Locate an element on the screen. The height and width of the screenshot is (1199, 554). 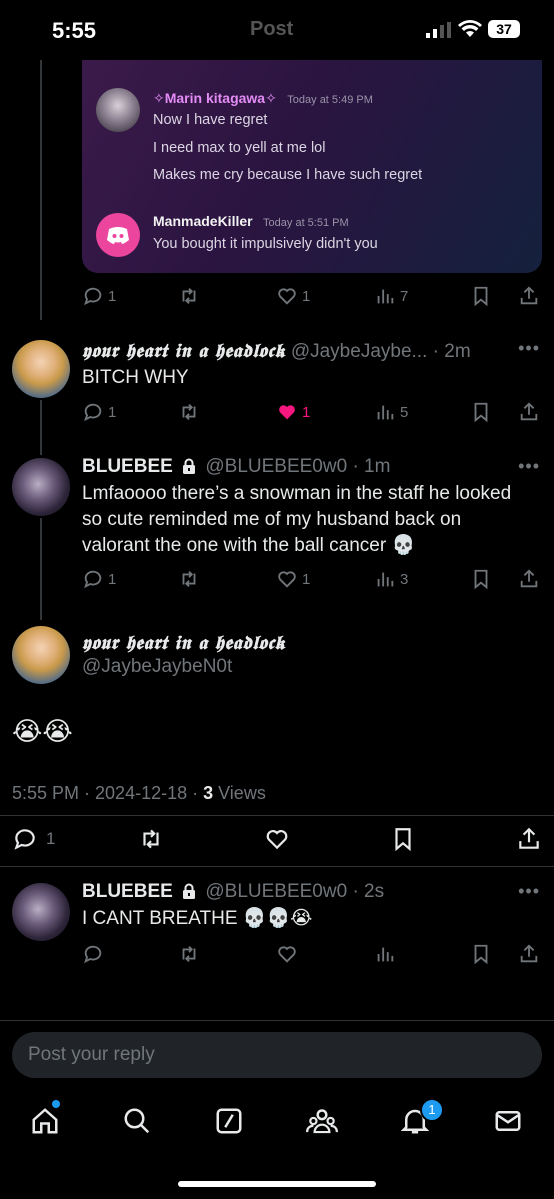
views-button is located at coordinates (385, 954).